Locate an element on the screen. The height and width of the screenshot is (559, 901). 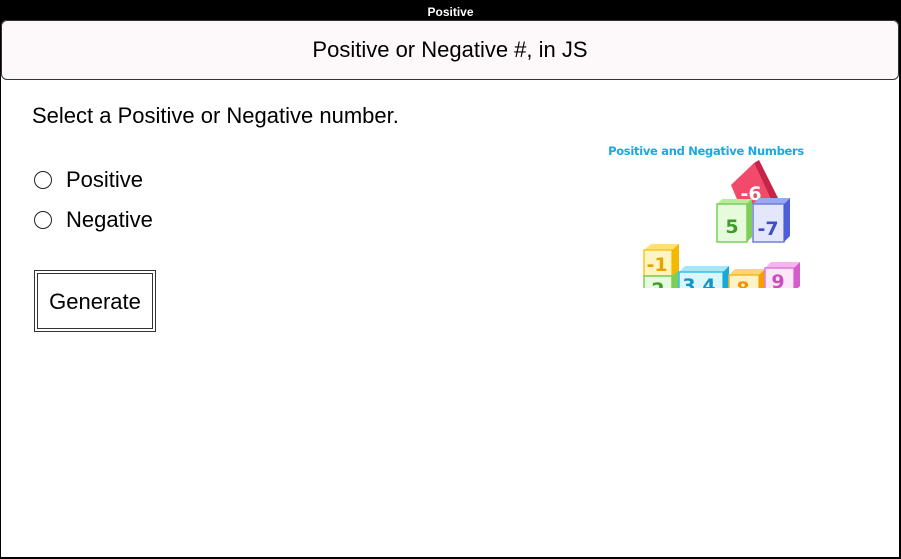
page-header: Positive or Negative #, in JS is located at coordinates (450, 50).